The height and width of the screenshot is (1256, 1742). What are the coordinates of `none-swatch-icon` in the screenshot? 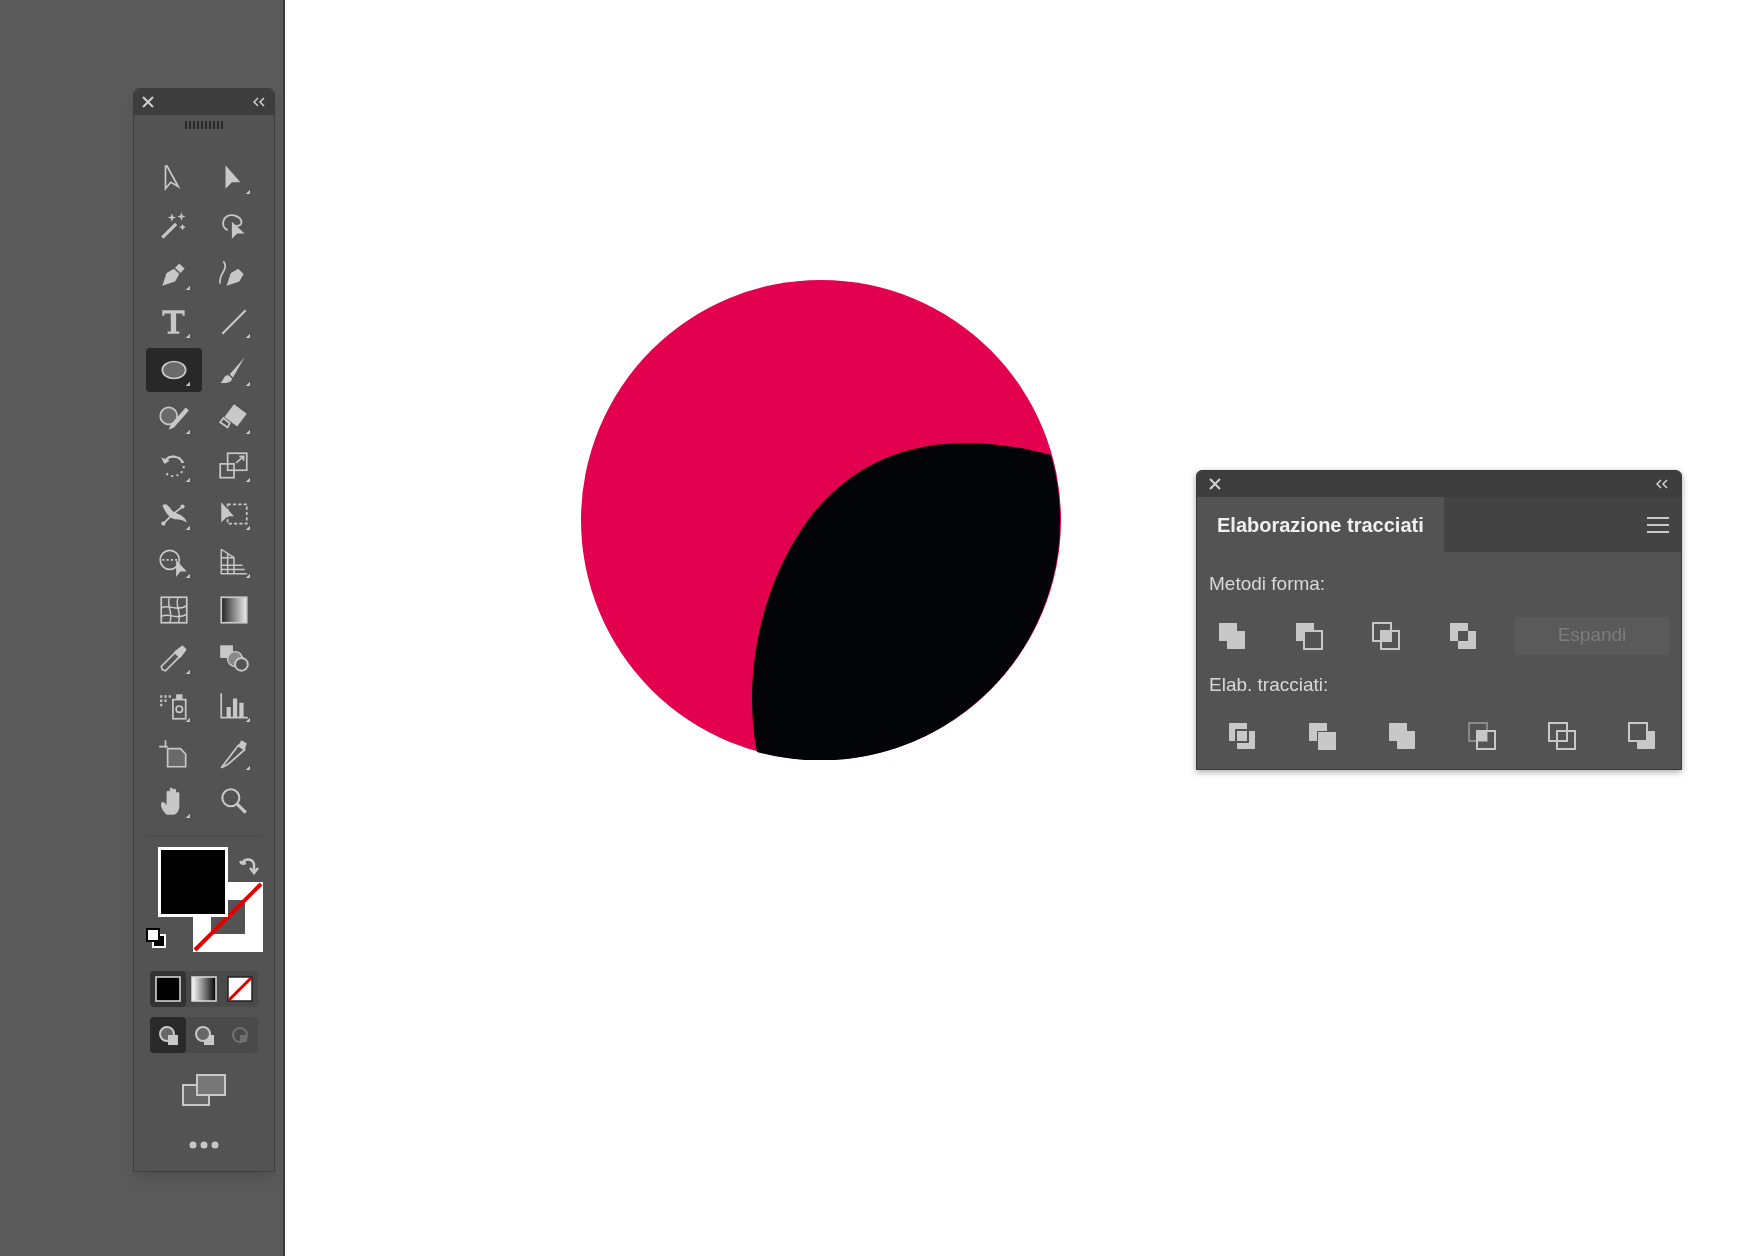 It's located at (240, 989).